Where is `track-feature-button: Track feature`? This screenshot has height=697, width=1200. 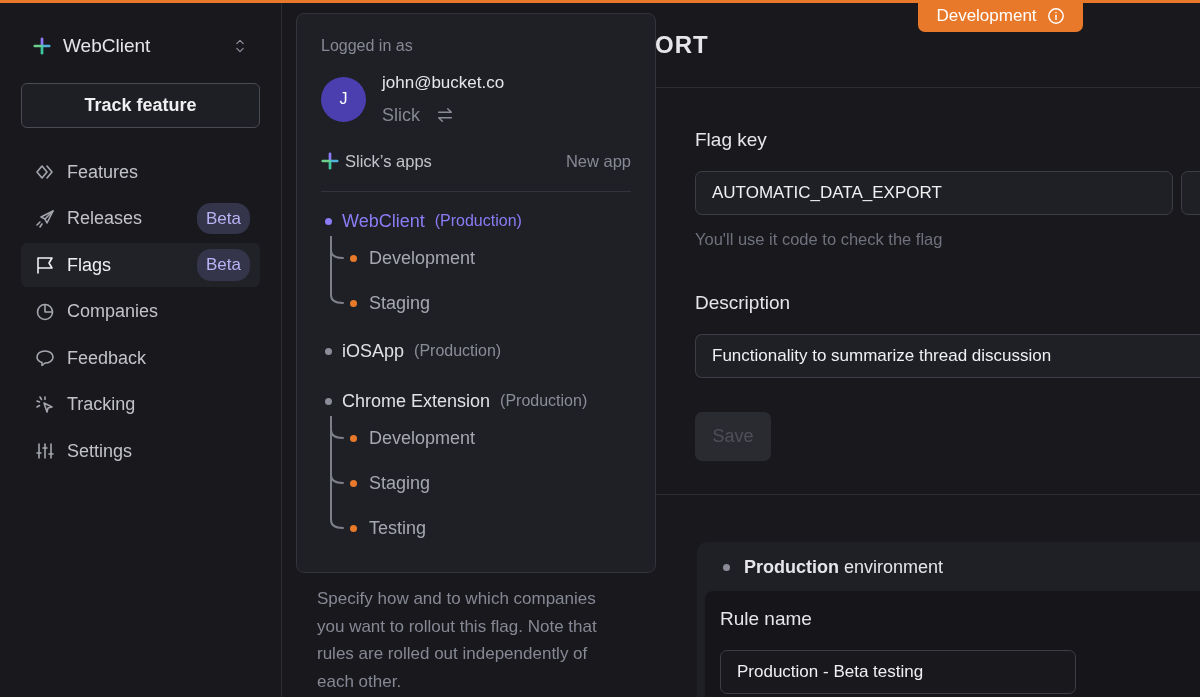
track-feature-button: Track feature is located at coordinates (140, 105).